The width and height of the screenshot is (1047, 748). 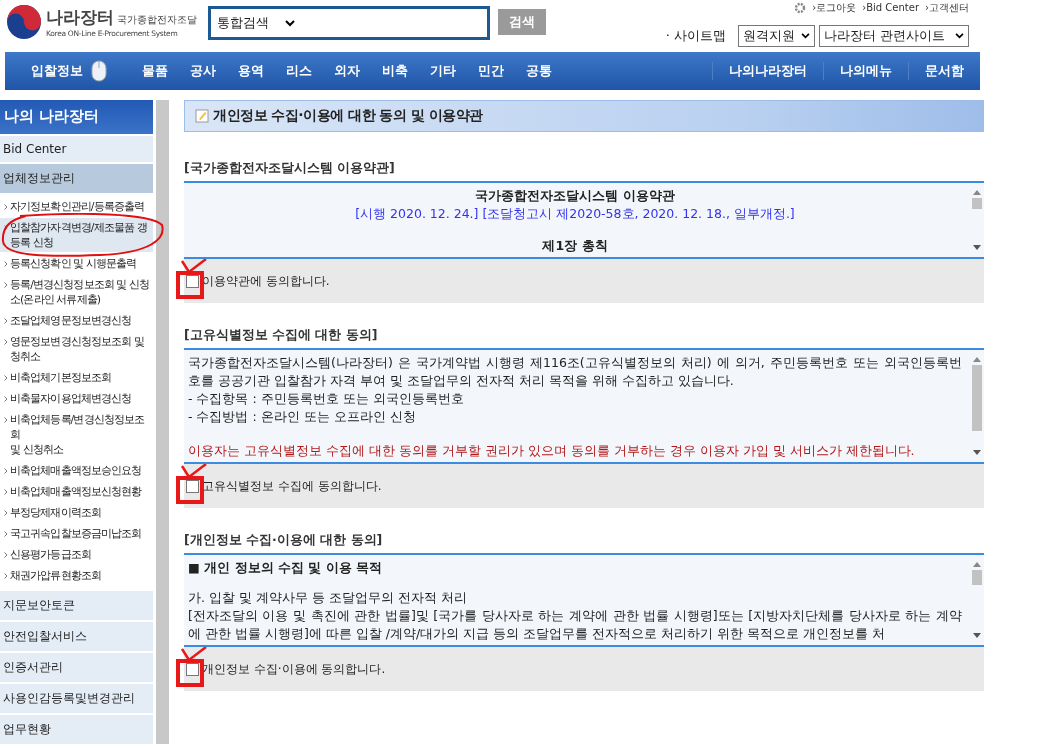 What do you see at coordinates (285, 568) in the screenshot?
I see `terms-text: ■ 개인 정보의 수집 및 이용 목적` at bounding box center [285, 568].